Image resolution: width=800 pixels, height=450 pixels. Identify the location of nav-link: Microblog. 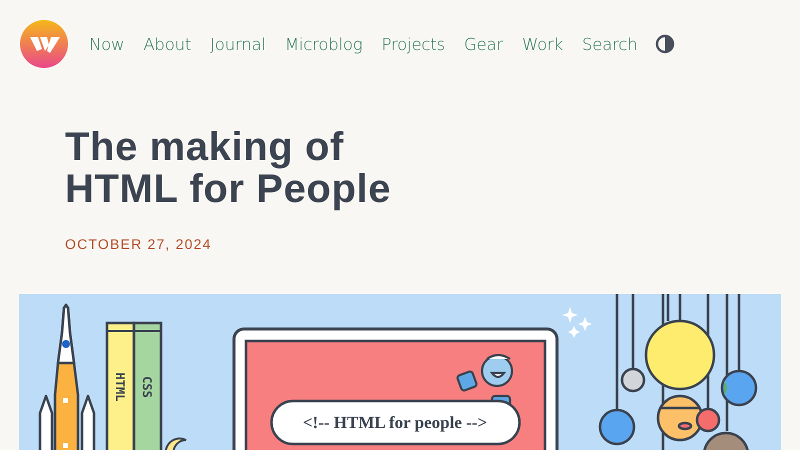
(323, 44).